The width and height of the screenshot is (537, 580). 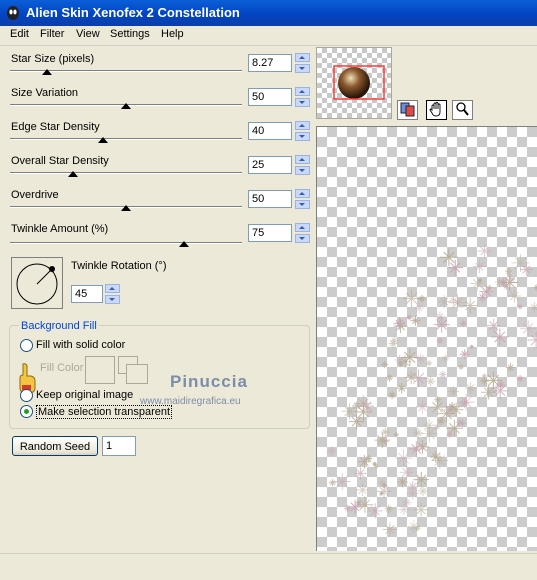 I want to click on menu-filter: Filter, so click(x=52, y=34).